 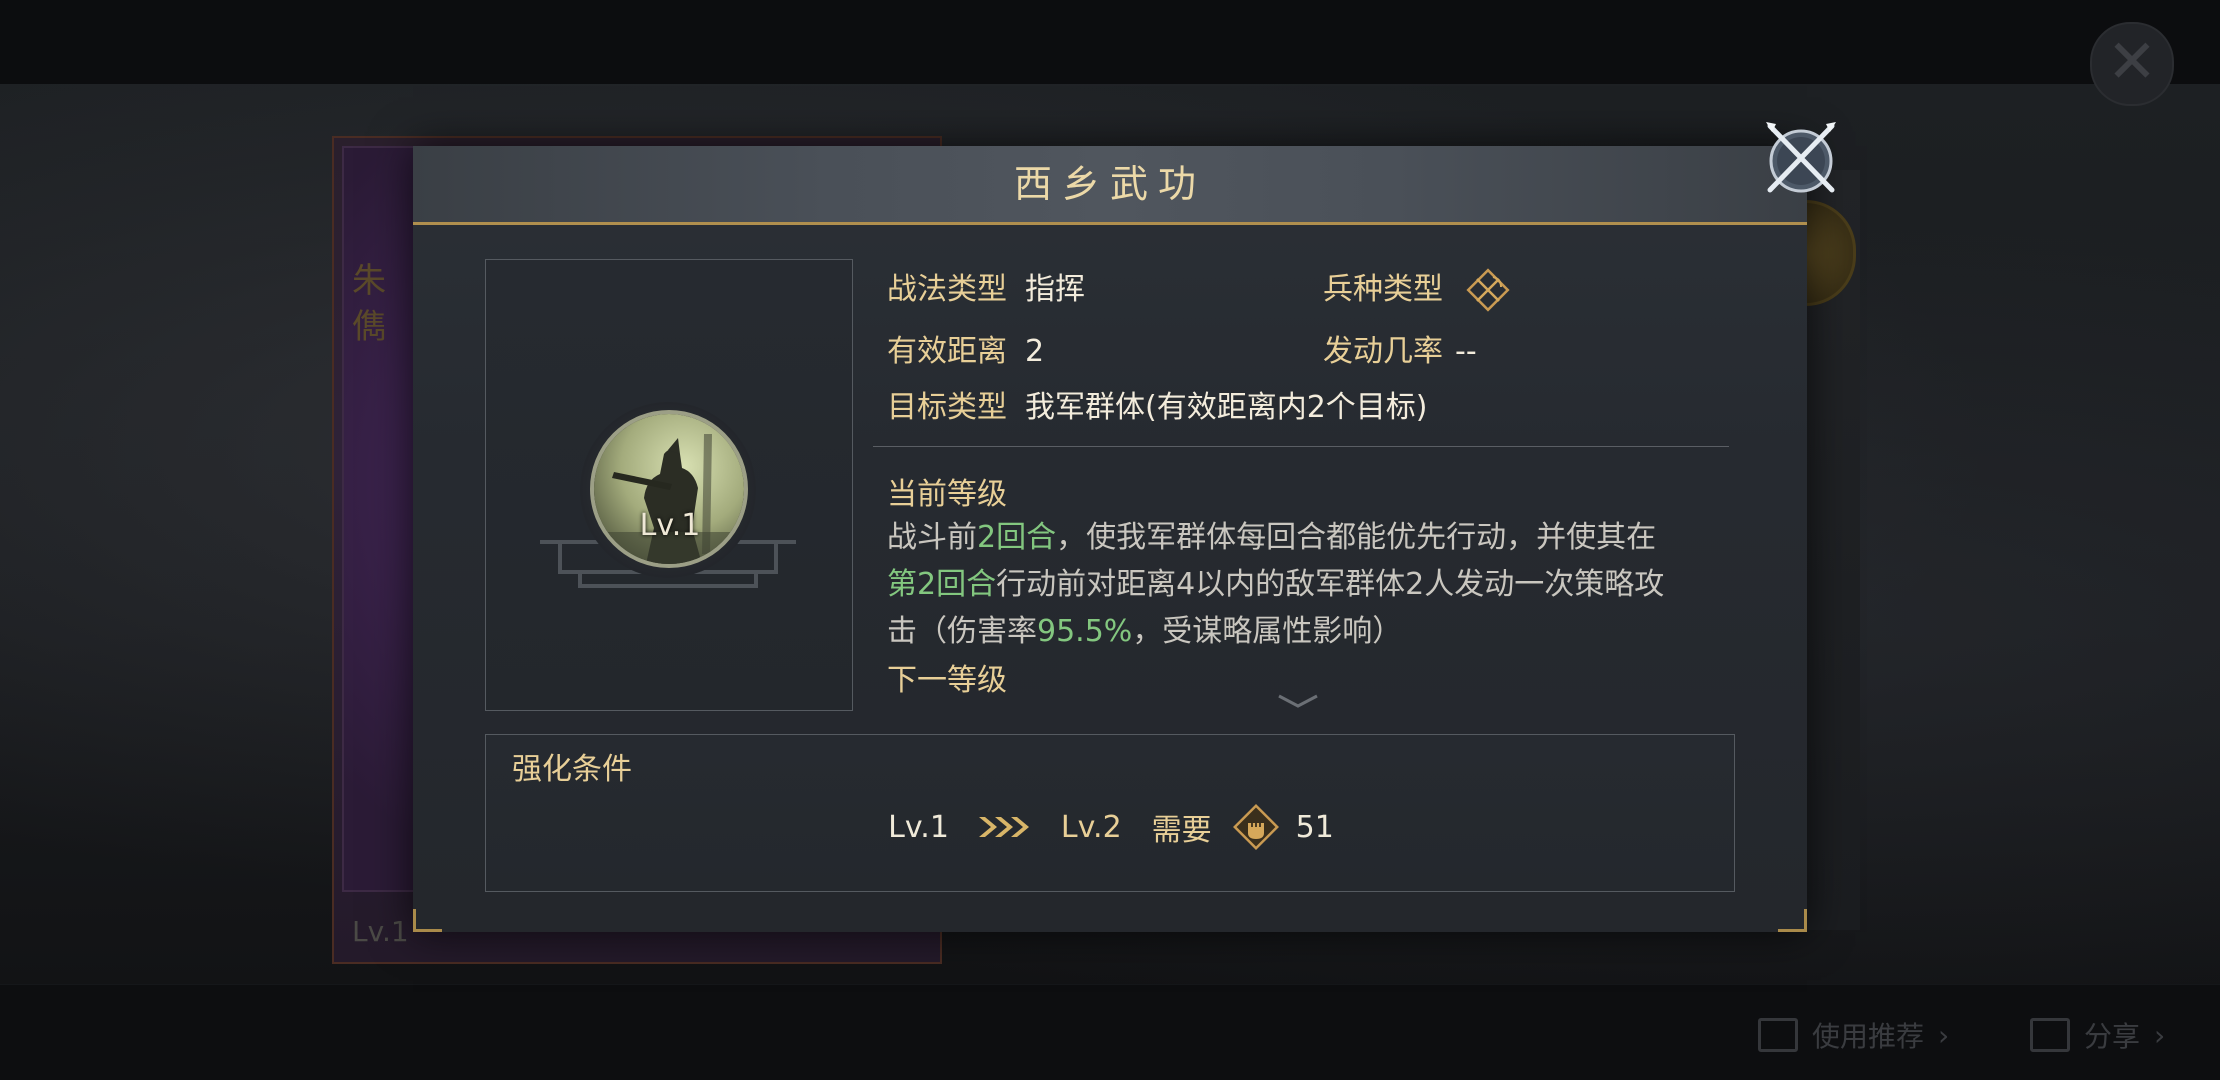 What do you see at coordinates (947, 351) in the screenshot?
I see `range-label: 有效距离` at bounding box center [947, 351].